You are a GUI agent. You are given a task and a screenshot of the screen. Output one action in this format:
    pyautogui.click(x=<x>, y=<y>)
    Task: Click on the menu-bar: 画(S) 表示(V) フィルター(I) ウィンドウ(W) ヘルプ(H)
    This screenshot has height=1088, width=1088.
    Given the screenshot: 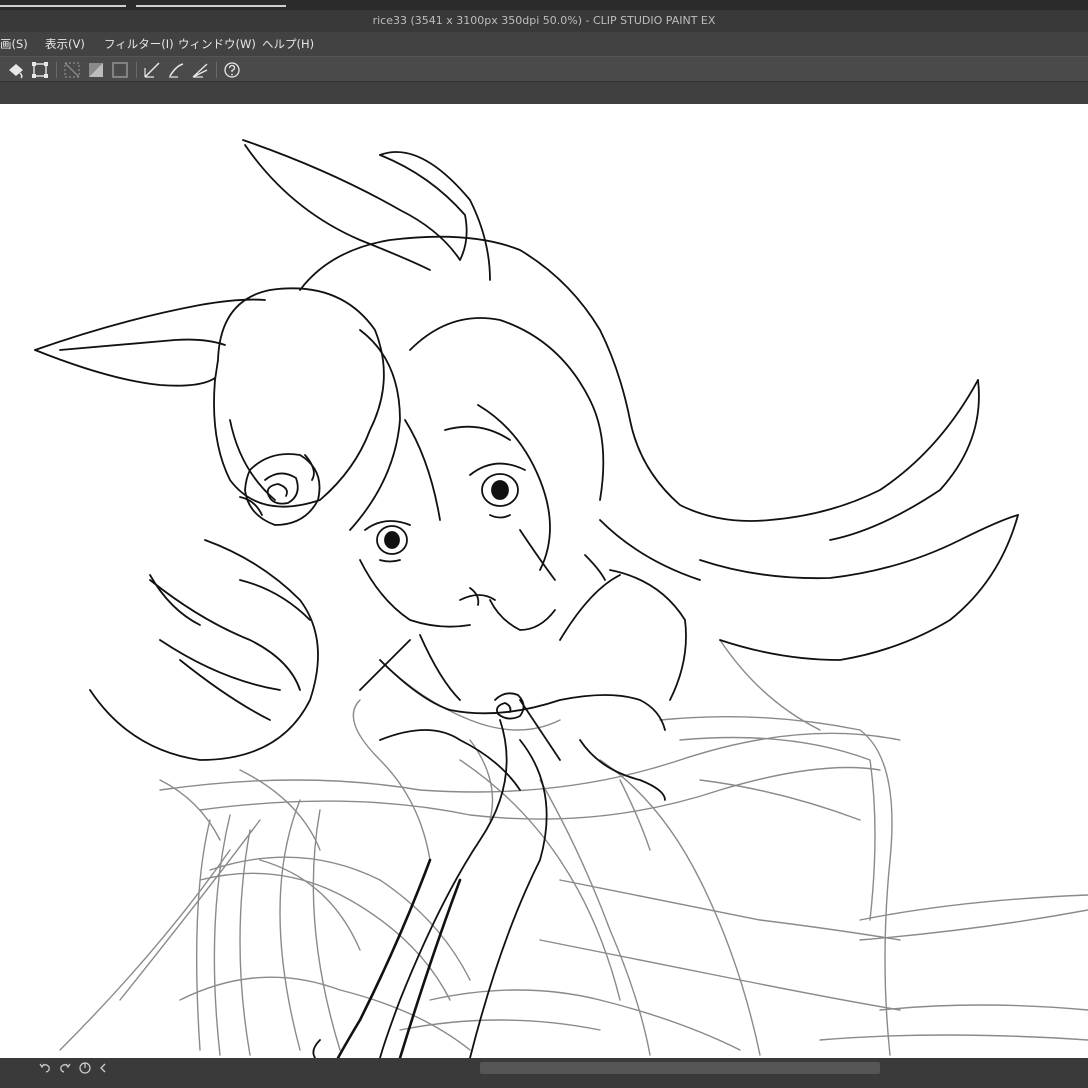 What is the action you would take?
    pyautogui.click(x=544, y=44)
    